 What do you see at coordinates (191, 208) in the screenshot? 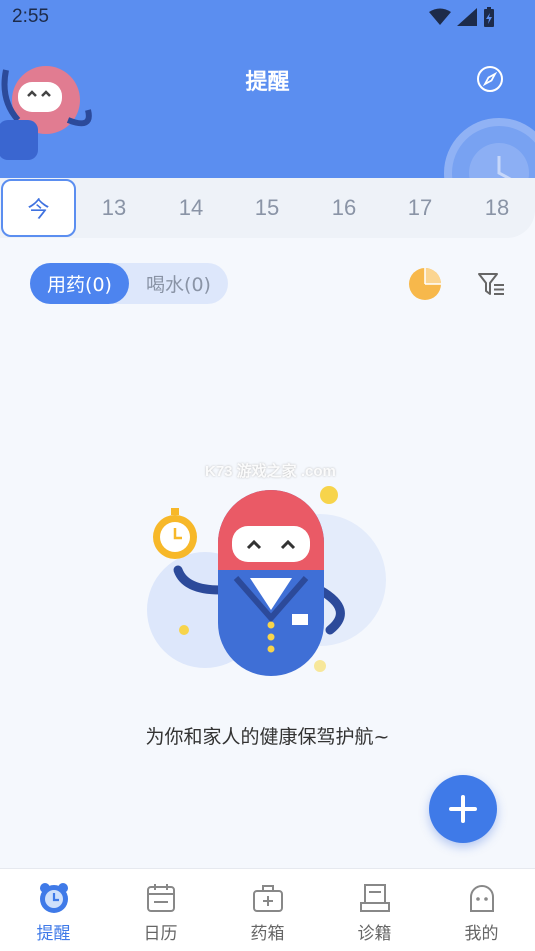
I see `date-item: 14` at bounding box center [191, 208].